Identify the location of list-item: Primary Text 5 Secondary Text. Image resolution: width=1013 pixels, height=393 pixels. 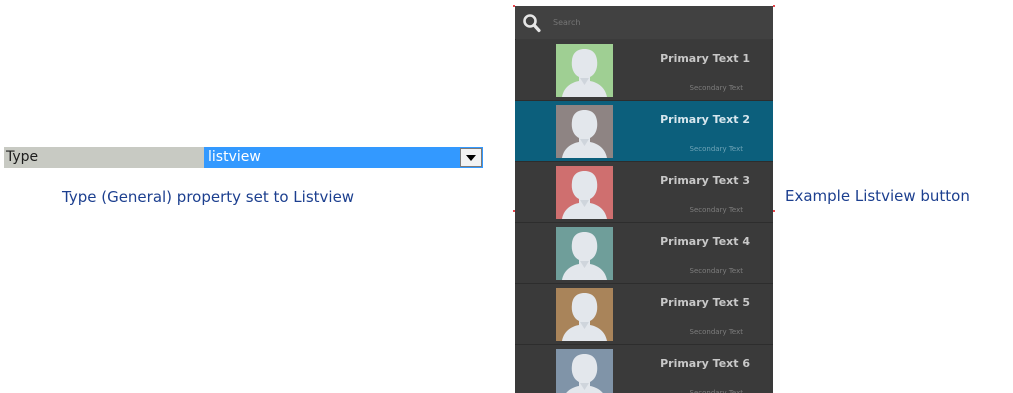
(644, 314).